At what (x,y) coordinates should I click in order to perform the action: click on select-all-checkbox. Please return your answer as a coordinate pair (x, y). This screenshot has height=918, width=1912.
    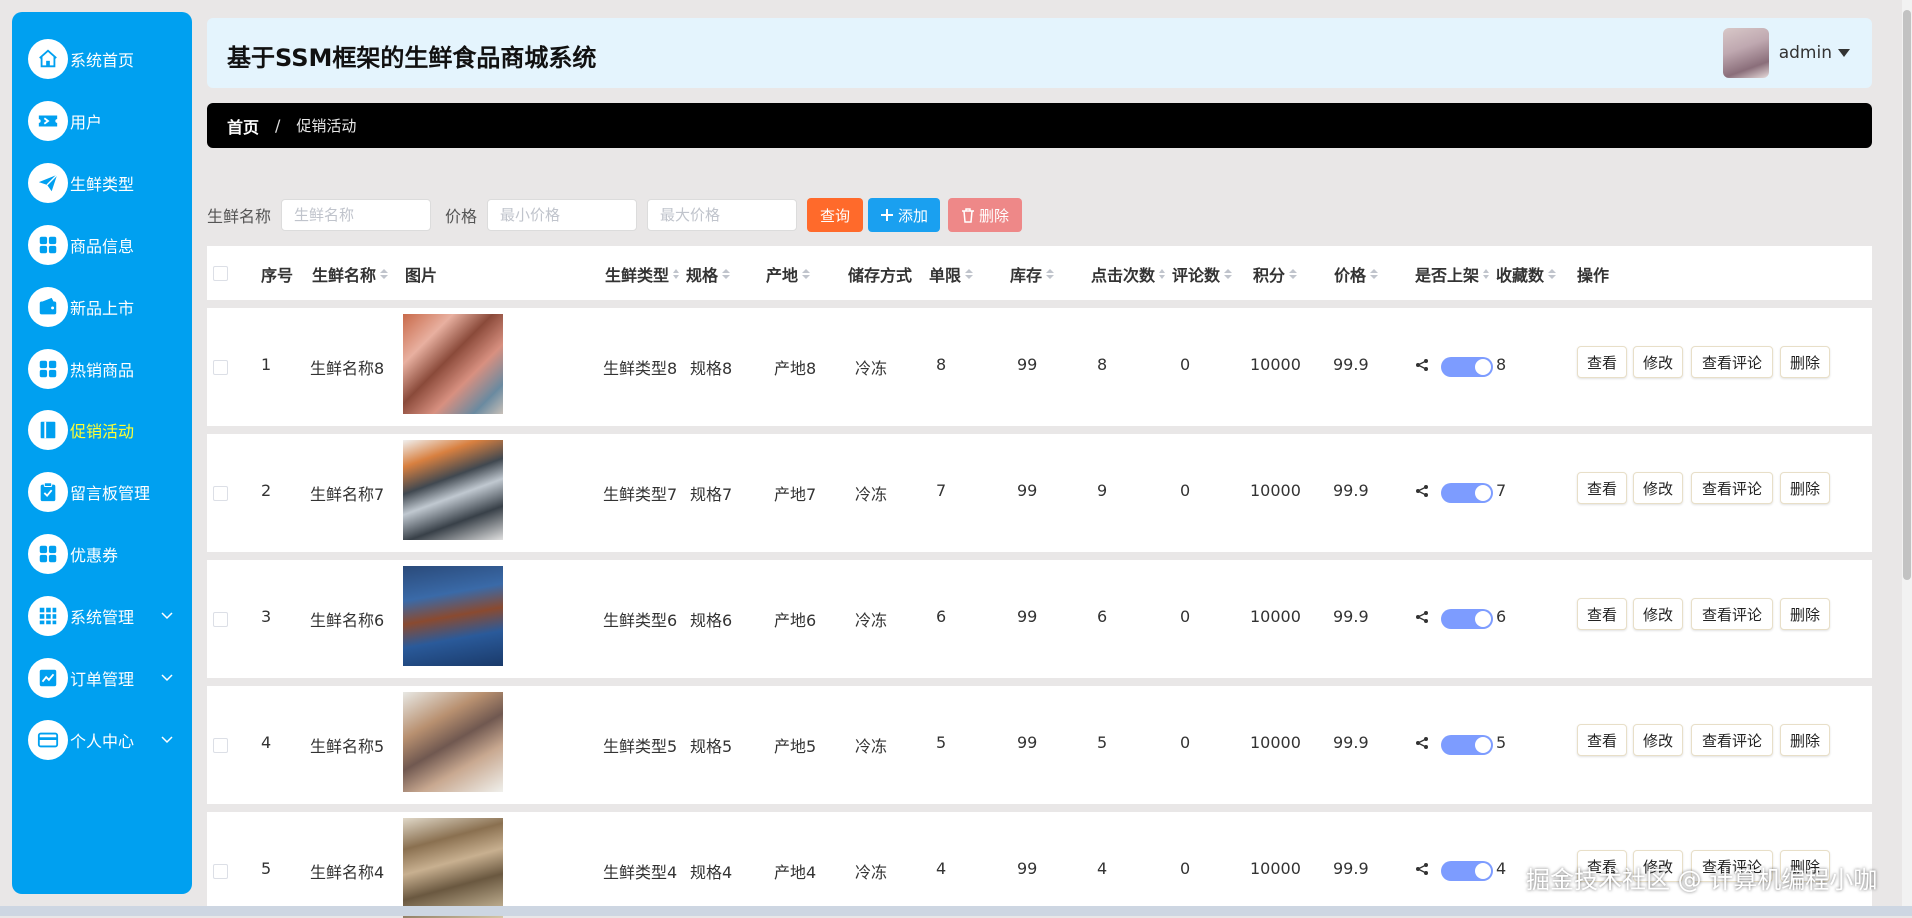
    Looking at the image, I should click on (220, 273).